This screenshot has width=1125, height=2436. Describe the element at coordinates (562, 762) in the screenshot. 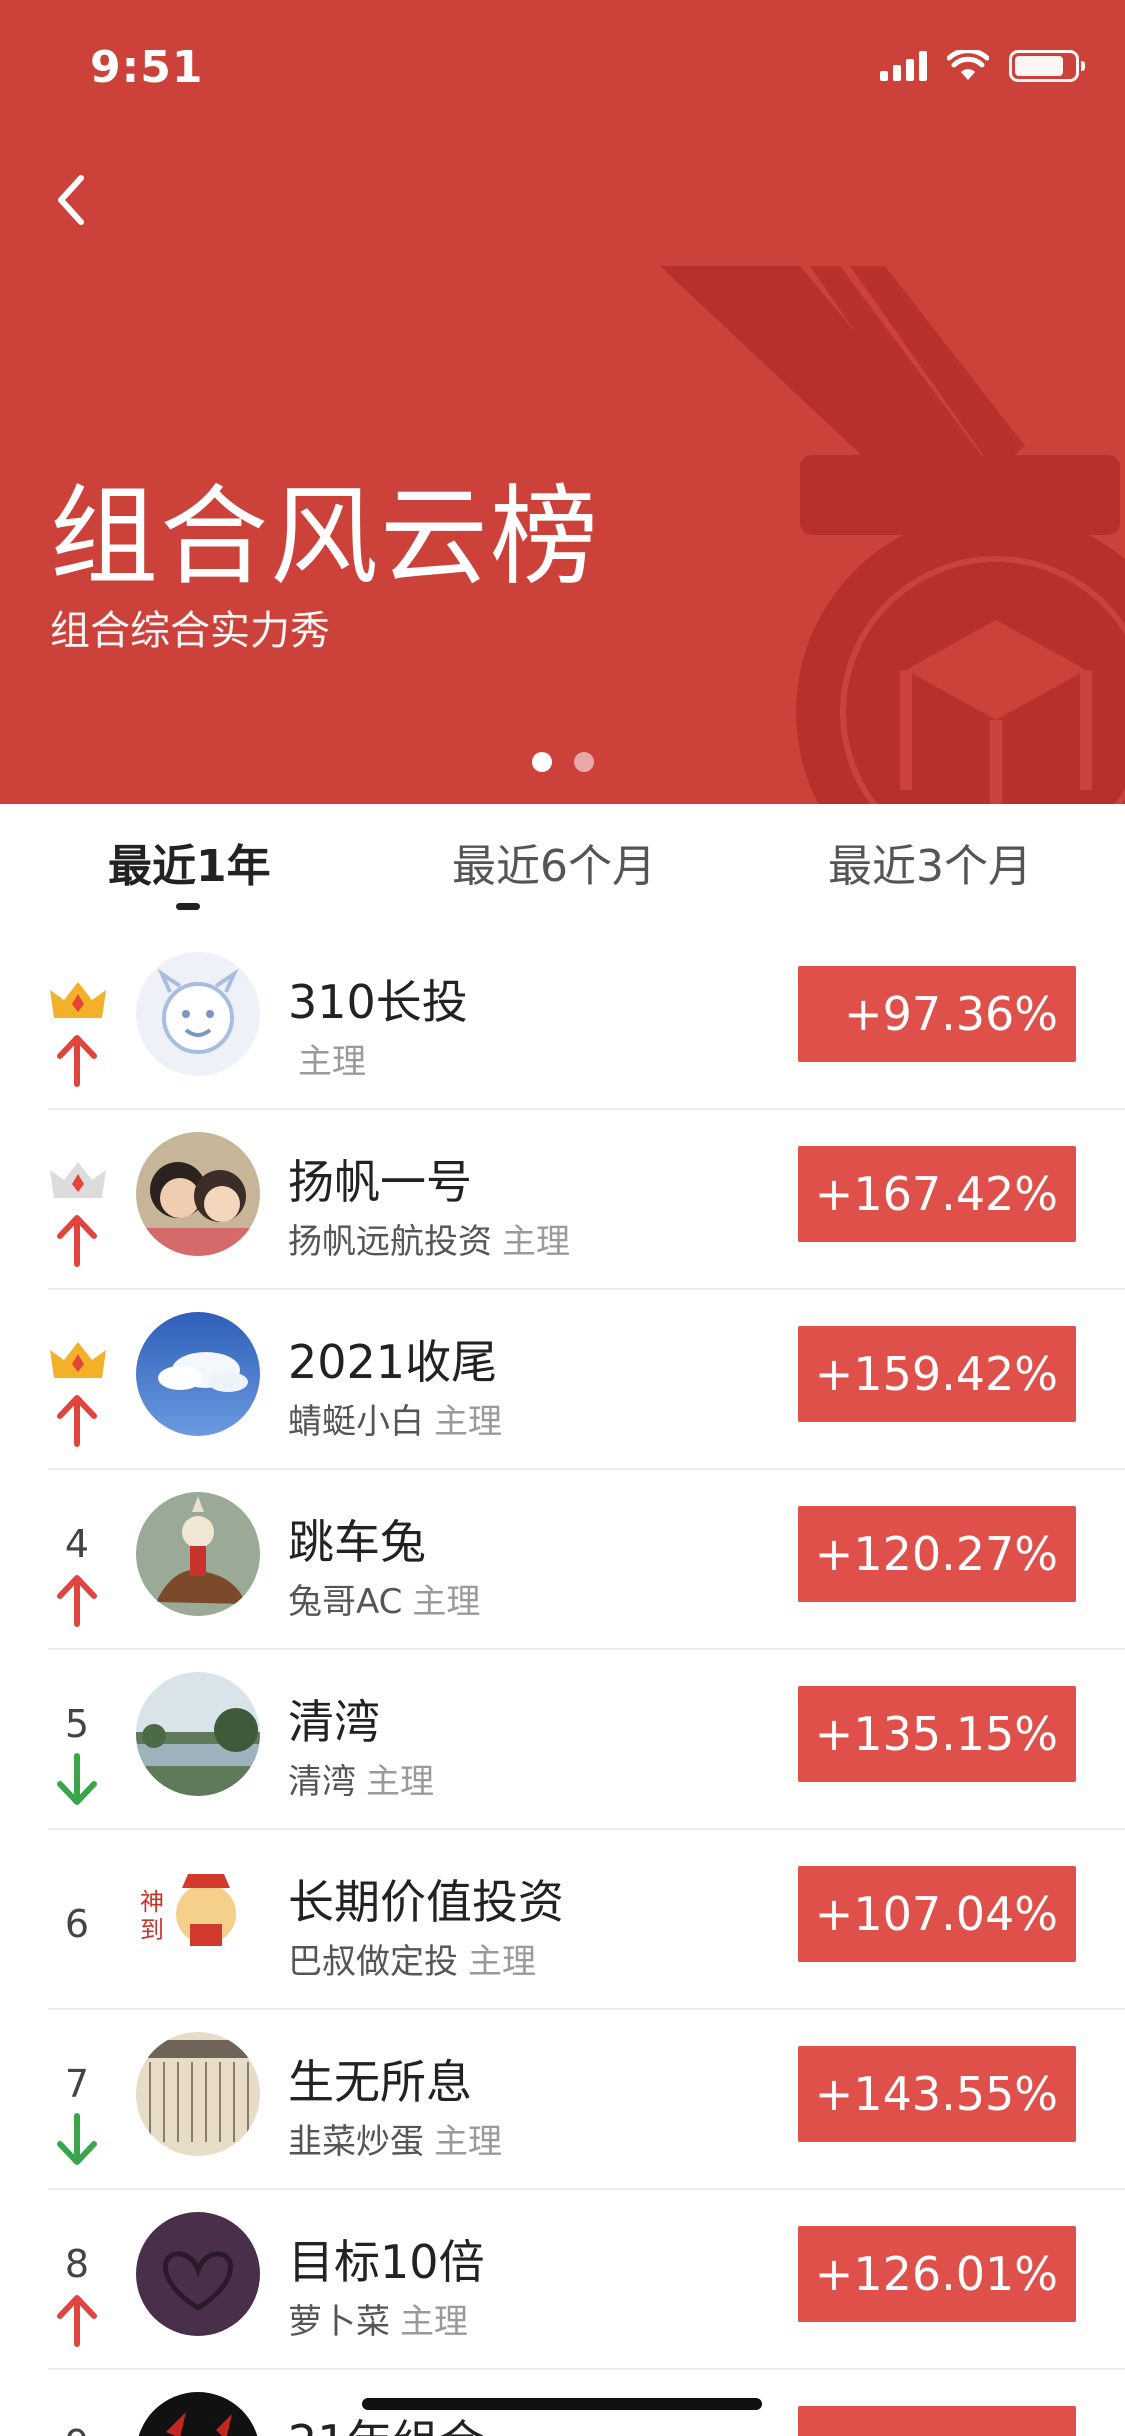

I see `carousel-dots` at that location.